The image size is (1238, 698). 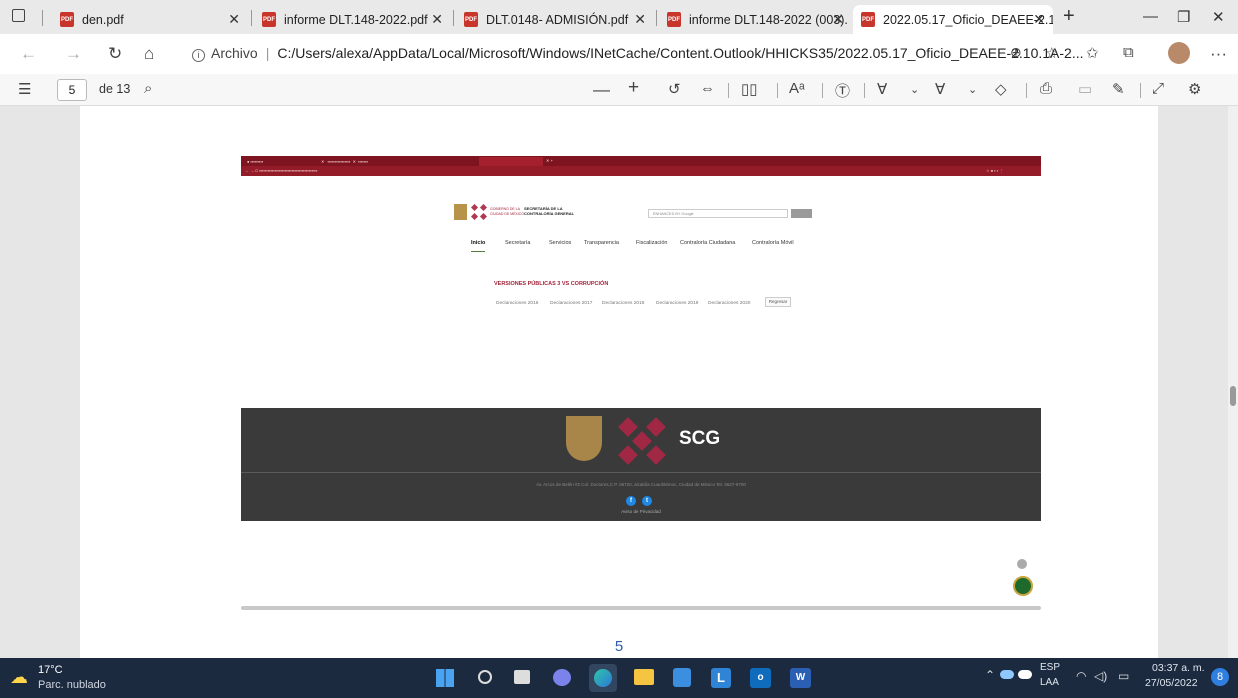 I want to click on clock-time: 03:37 a. m., so click(x=1178, y=668).